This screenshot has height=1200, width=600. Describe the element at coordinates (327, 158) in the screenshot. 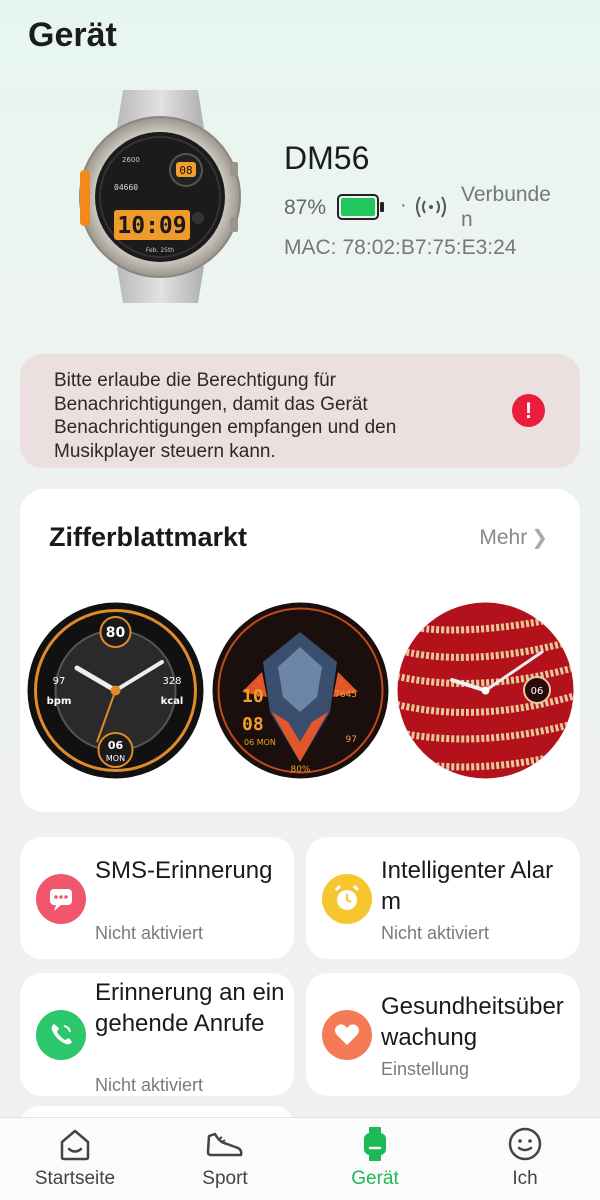

I see `device-name: DM56` at that location.